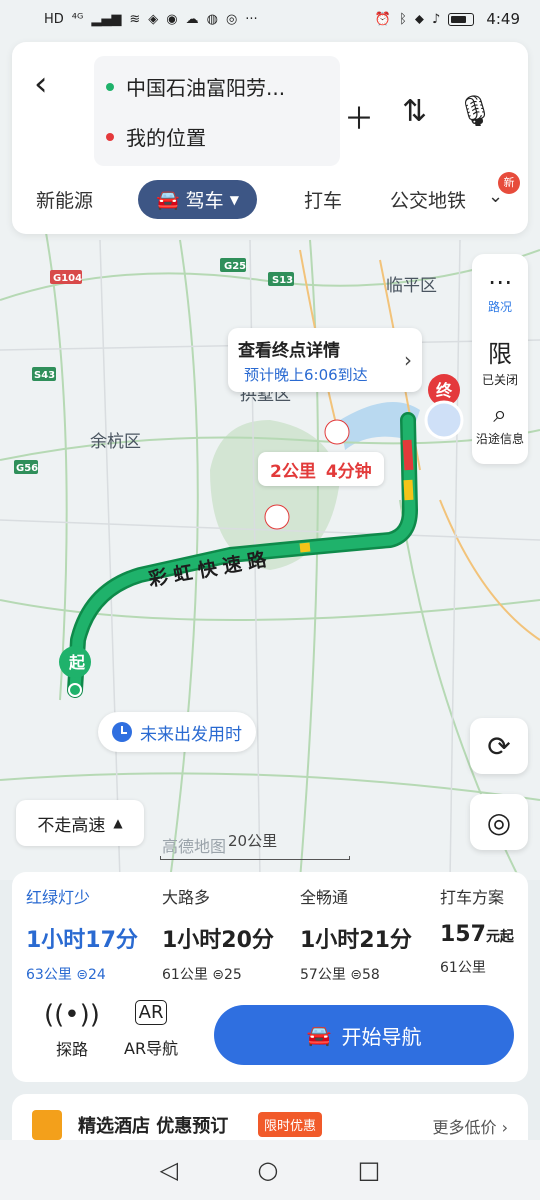 This screenshot has height=1200, width=540. I want to click on tab-taxi: 打车, so click(323, 199).